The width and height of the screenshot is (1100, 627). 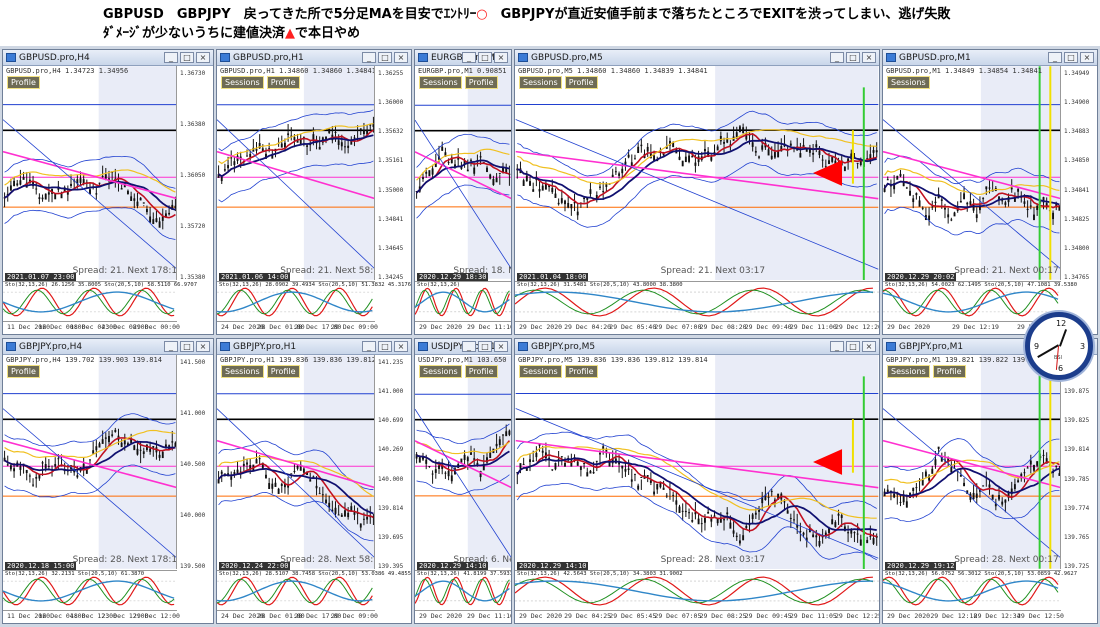 I want to click on window-titlebar: GBPUSD.pro,M5 _ □ ×, so click(x=697, y=58).